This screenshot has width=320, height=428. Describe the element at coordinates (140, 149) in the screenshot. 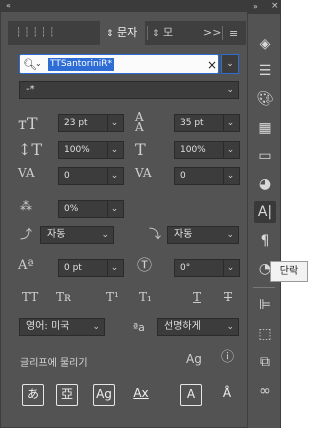

I see `horizontal-scale-icon: T` at that location.